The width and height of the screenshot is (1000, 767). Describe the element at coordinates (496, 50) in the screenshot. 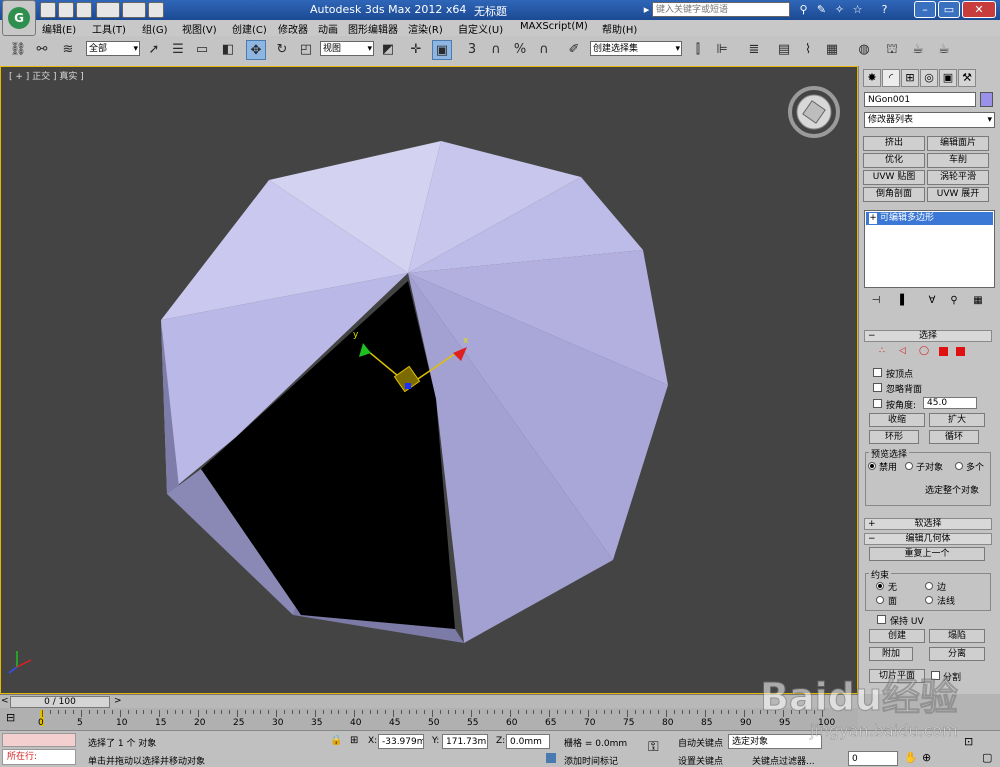

I see `angle-snap-icon: ∩` at that location.